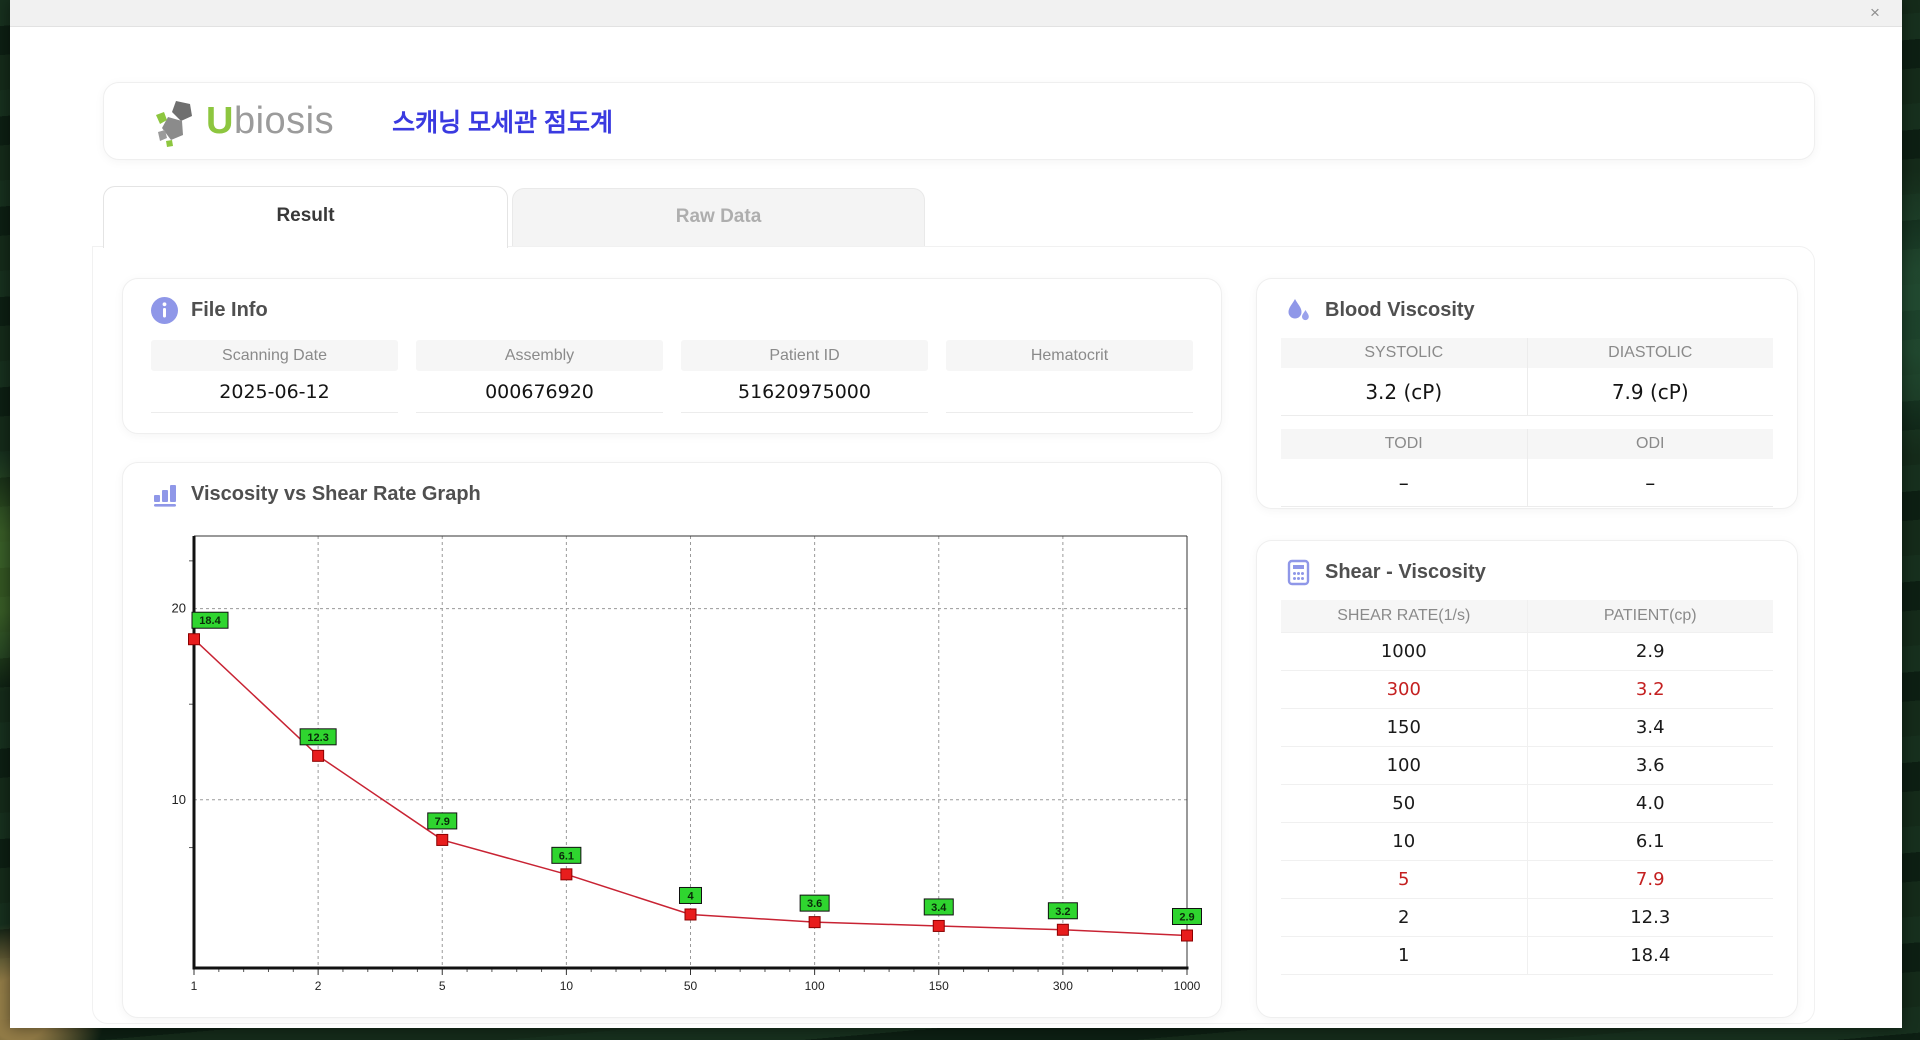 The height and width of the screenshot is (1040, 1920). What do you see at coordinates (1404, 879) in the screenshot?
I see `cell-shear-rate: 5` at bounding box center [1404, 879].